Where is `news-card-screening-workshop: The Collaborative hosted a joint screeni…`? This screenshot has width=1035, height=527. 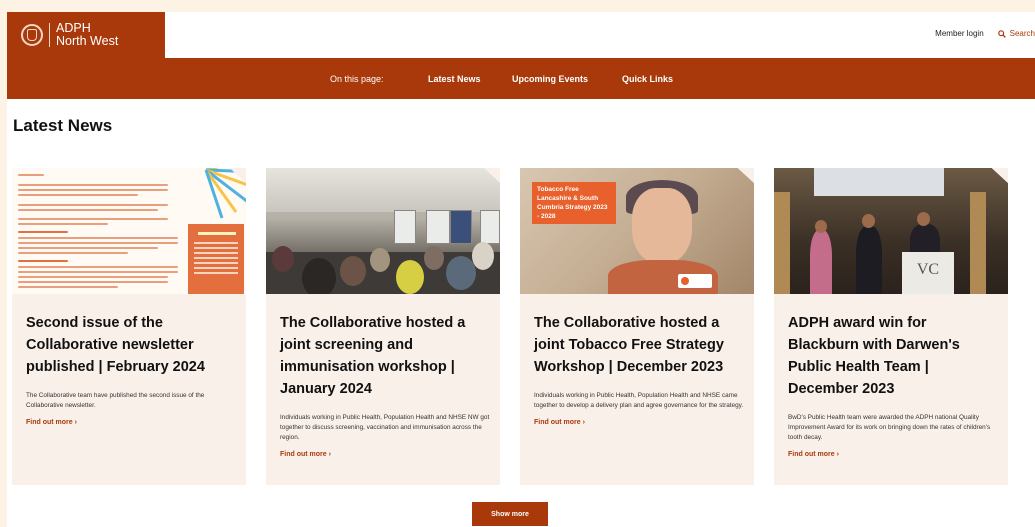 news-card-screening-workshop: The Collaborative hosted a joint screeni… is located at coordinates (383, 326).